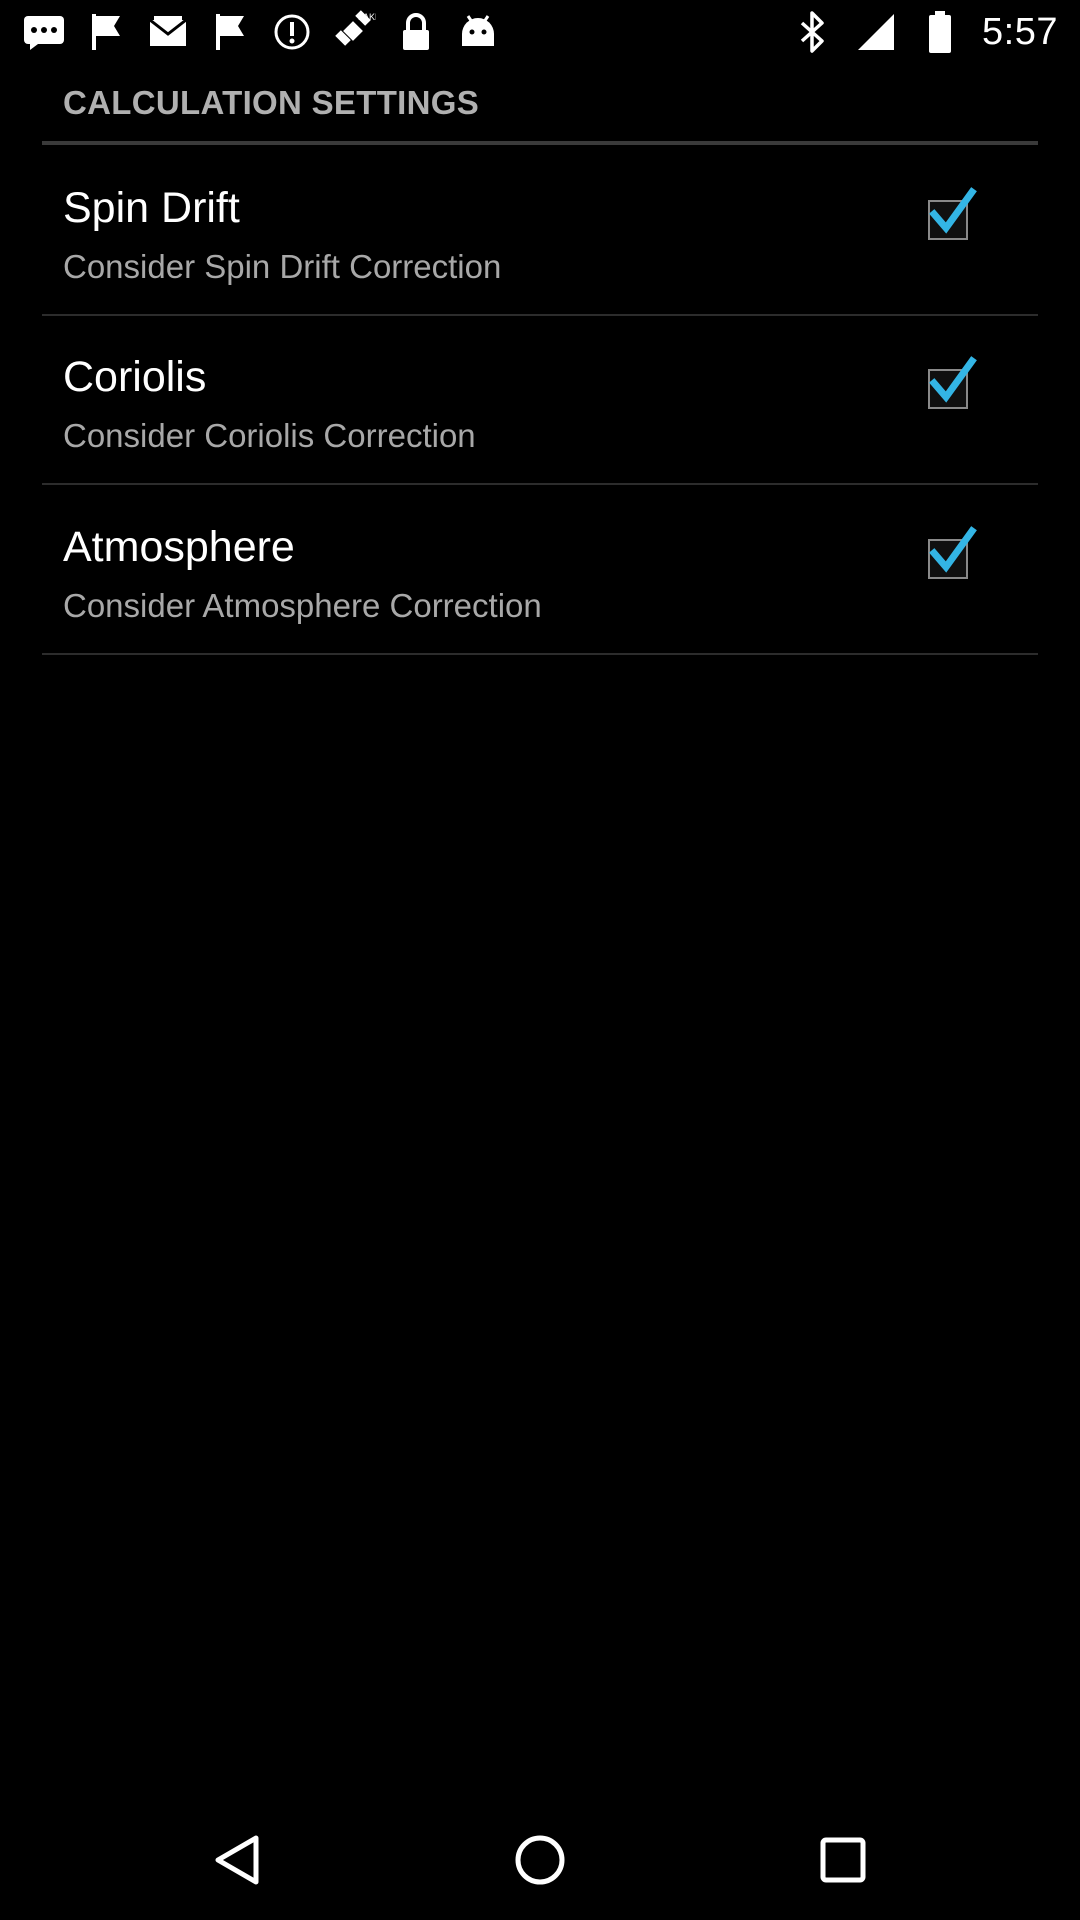 The height and width of the screenshot is (1920, 1080). I want to click on pref-title: Coriolis, so click(135, 377).